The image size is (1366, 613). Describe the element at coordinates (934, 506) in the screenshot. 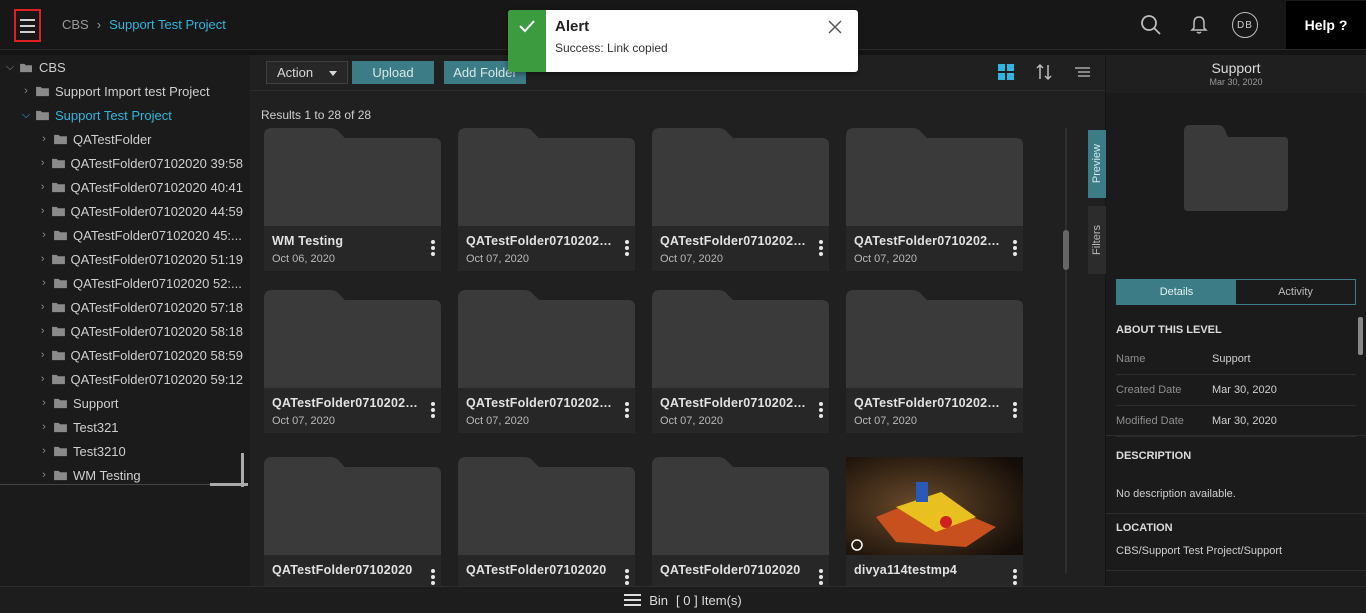

I see `video-thumbnail` at that location.